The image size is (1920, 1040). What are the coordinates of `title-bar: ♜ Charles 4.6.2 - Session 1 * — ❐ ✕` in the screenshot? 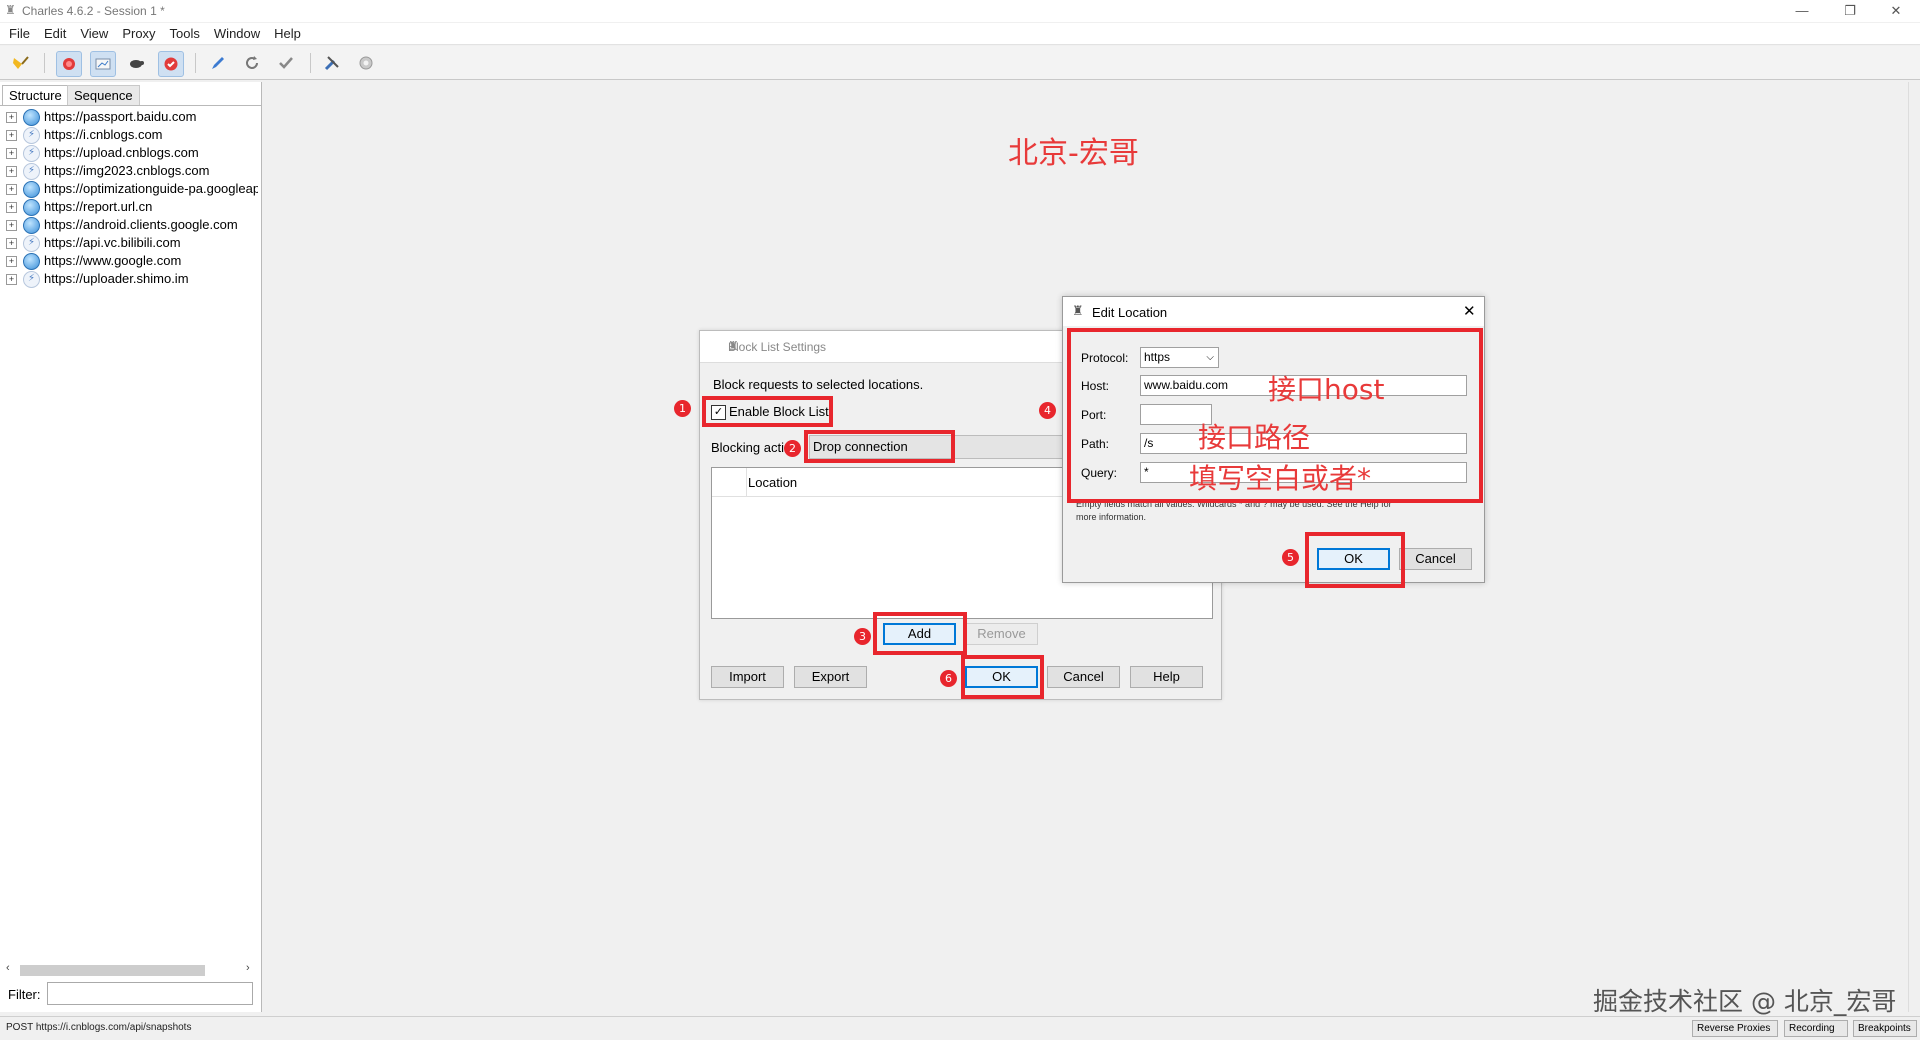 It's located at (960, 11).